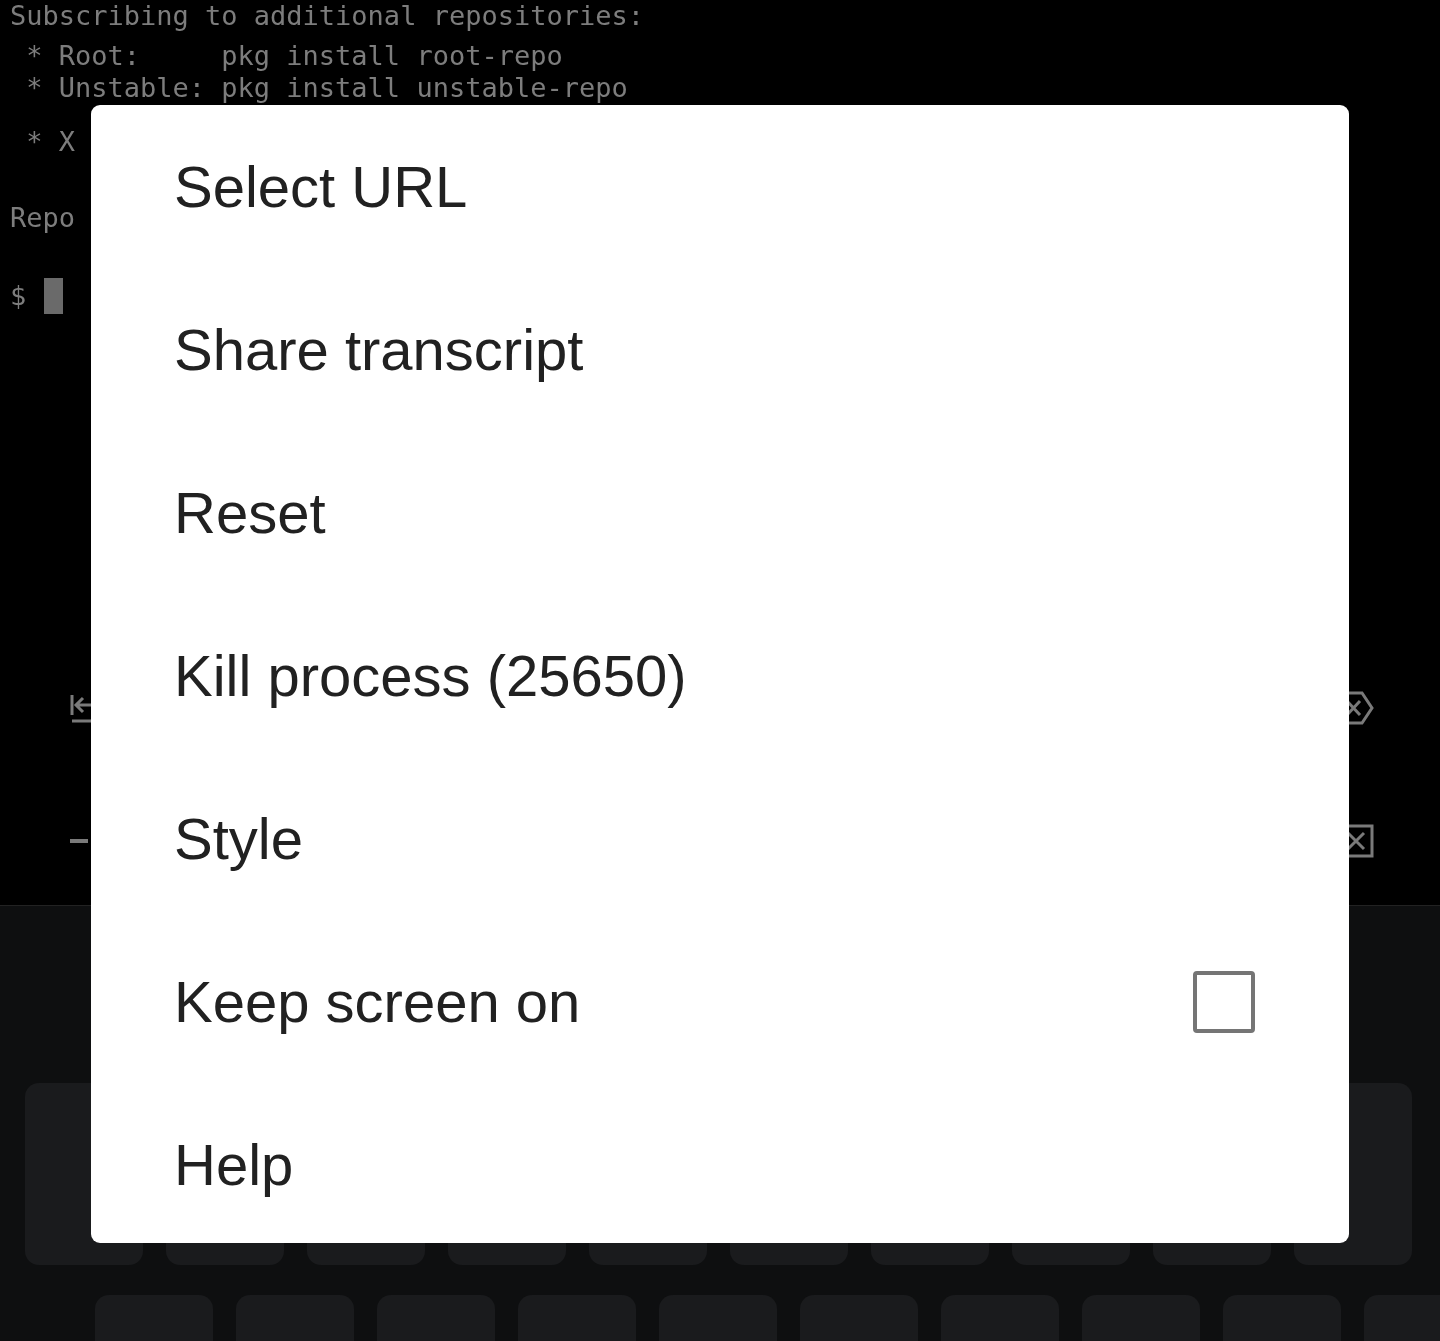 This screenshot has height=1341, width=1440. Describe the element at coordinates (720, 349) in the screenshot. I see `menu-item: Share transcript` at that location.